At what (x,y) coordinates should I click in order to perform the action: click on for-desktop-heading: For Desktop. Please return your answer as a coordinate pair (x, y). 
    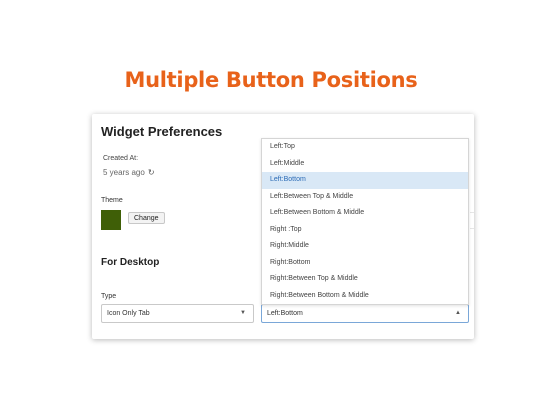
    Looking at the image, I should click on (130, 262).